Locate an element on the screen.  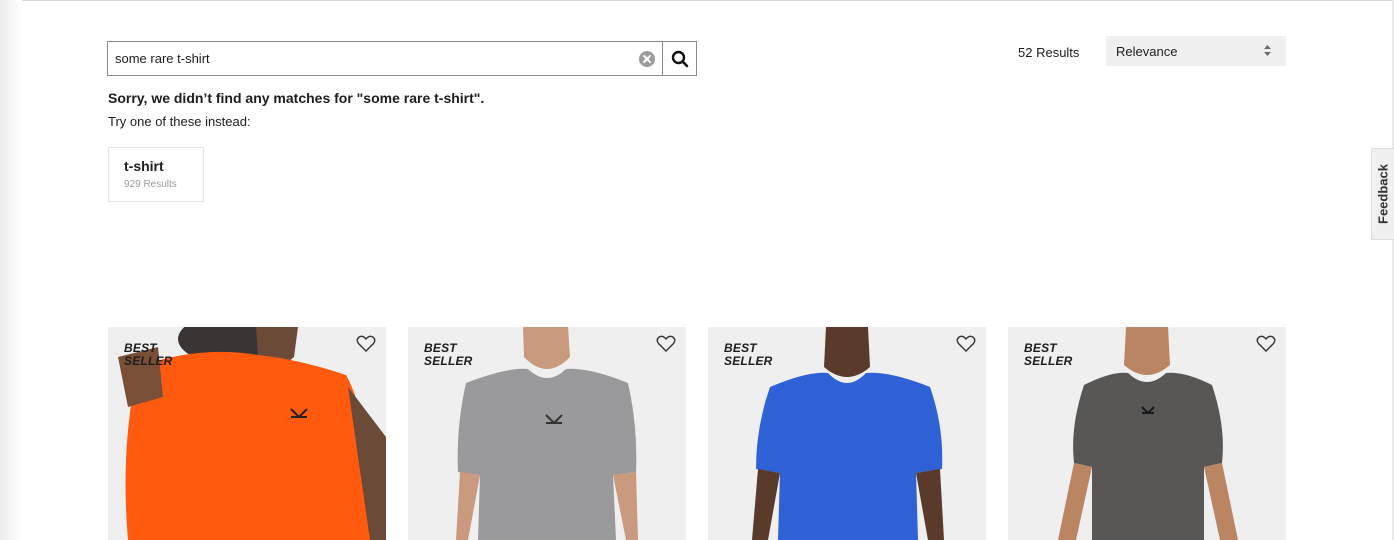
results-count: 52 Results is located at coordinates (1049, 52).